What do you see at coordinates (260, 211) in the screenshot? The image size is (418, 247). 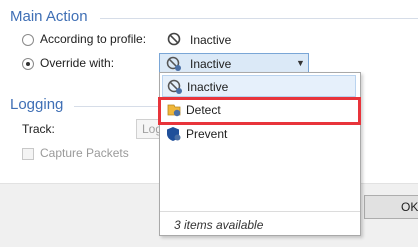 I see `dropdown-divider` at bounding box center [260, 211].